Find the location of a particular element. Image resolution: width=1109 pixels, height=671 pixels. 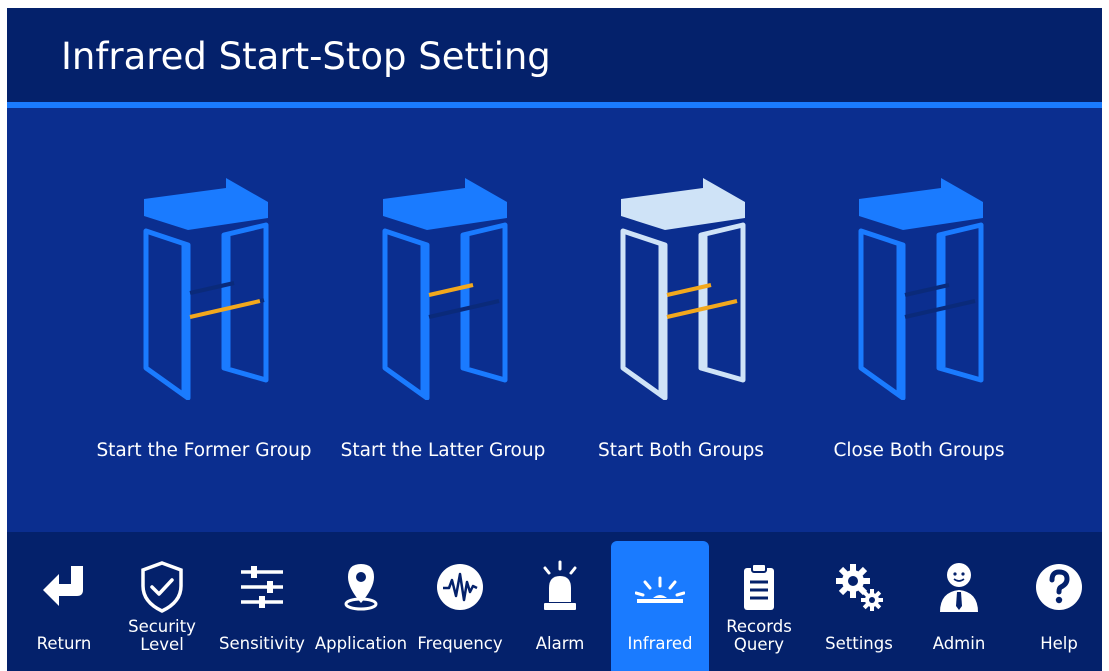

option-start-latter-group: Start the Latter Group is located at coordinates (443, 318).